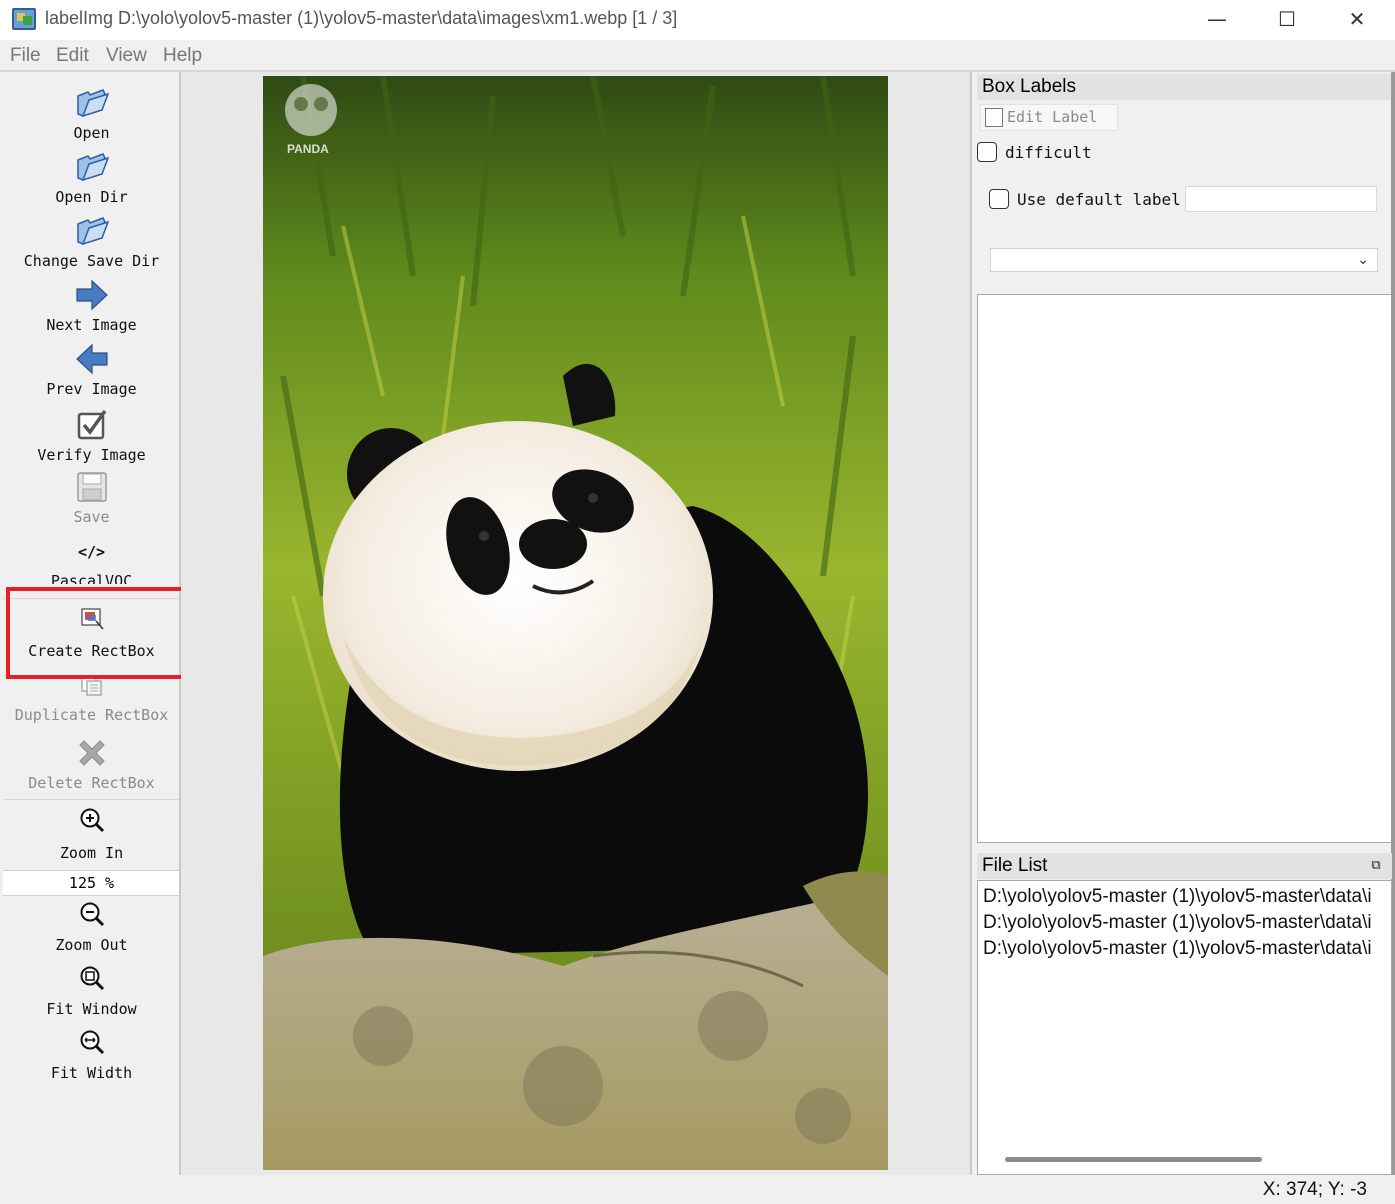 This screenshot has height=1204, width=1395. Describe the element at coordinates (72, 56) in the screenshot. I see `menu-edit: Edit` at that location.